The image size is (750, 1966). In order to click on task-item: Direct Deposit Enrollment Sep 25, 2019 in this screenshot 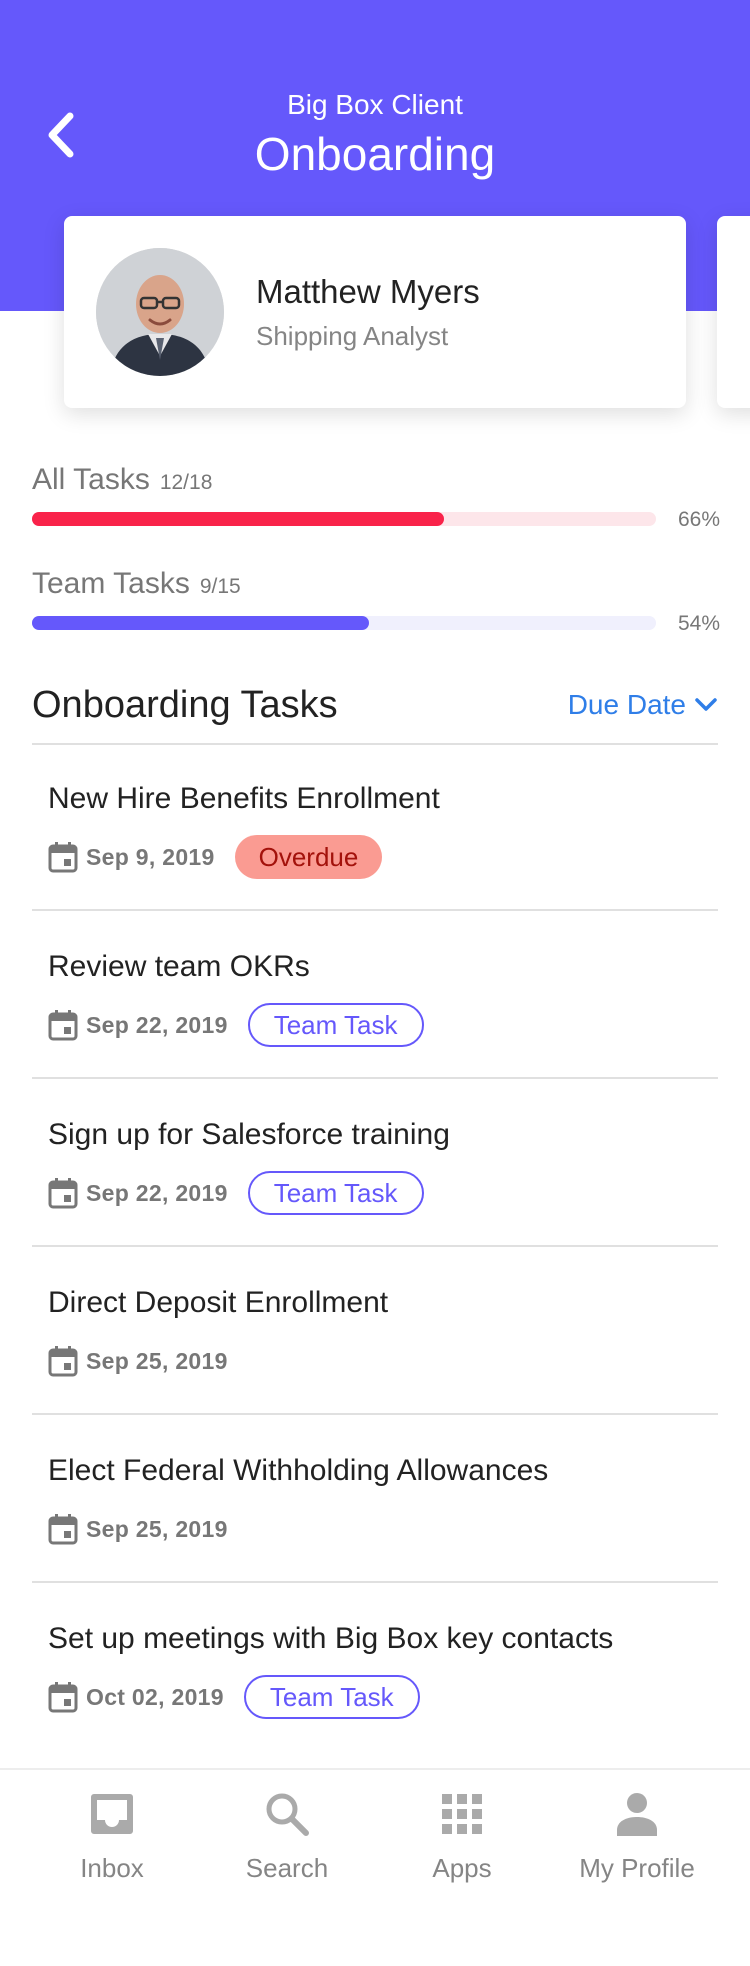, I will do `click(375, 1332)`.